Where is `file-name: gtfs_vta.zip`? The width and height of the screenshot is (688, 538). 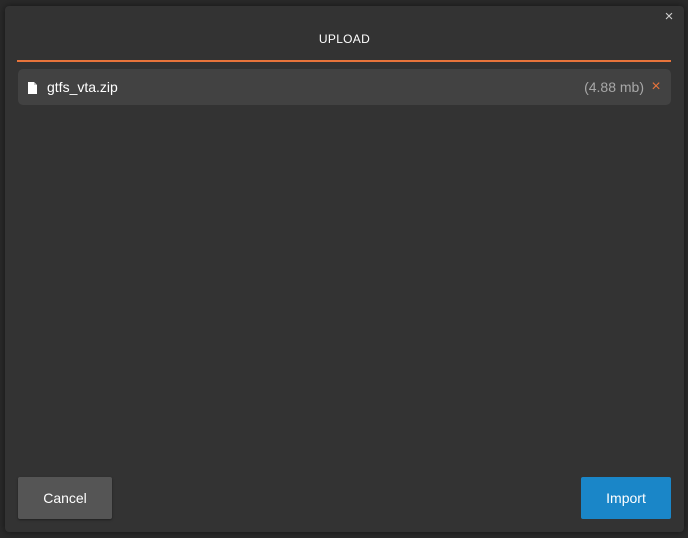
file-name: gtfs_vta.zip is located at coordinates (82, 87).